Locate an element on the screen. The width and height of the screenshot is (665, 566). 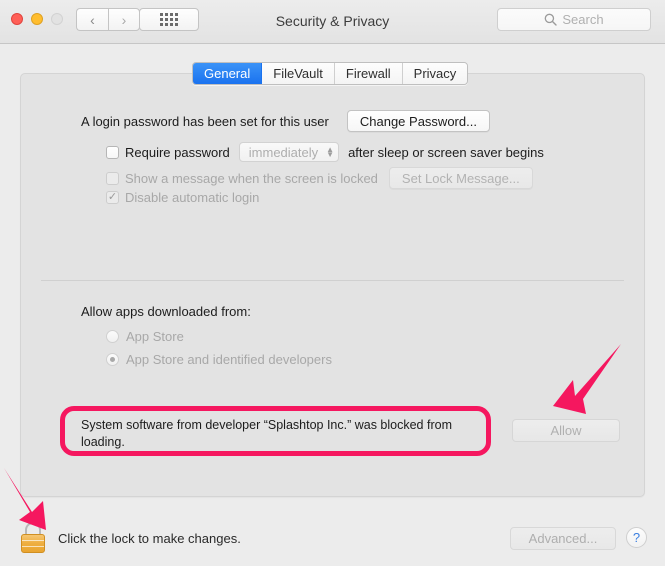
radio-app-store-and-identified-developers is located at coordinates (112, 359).